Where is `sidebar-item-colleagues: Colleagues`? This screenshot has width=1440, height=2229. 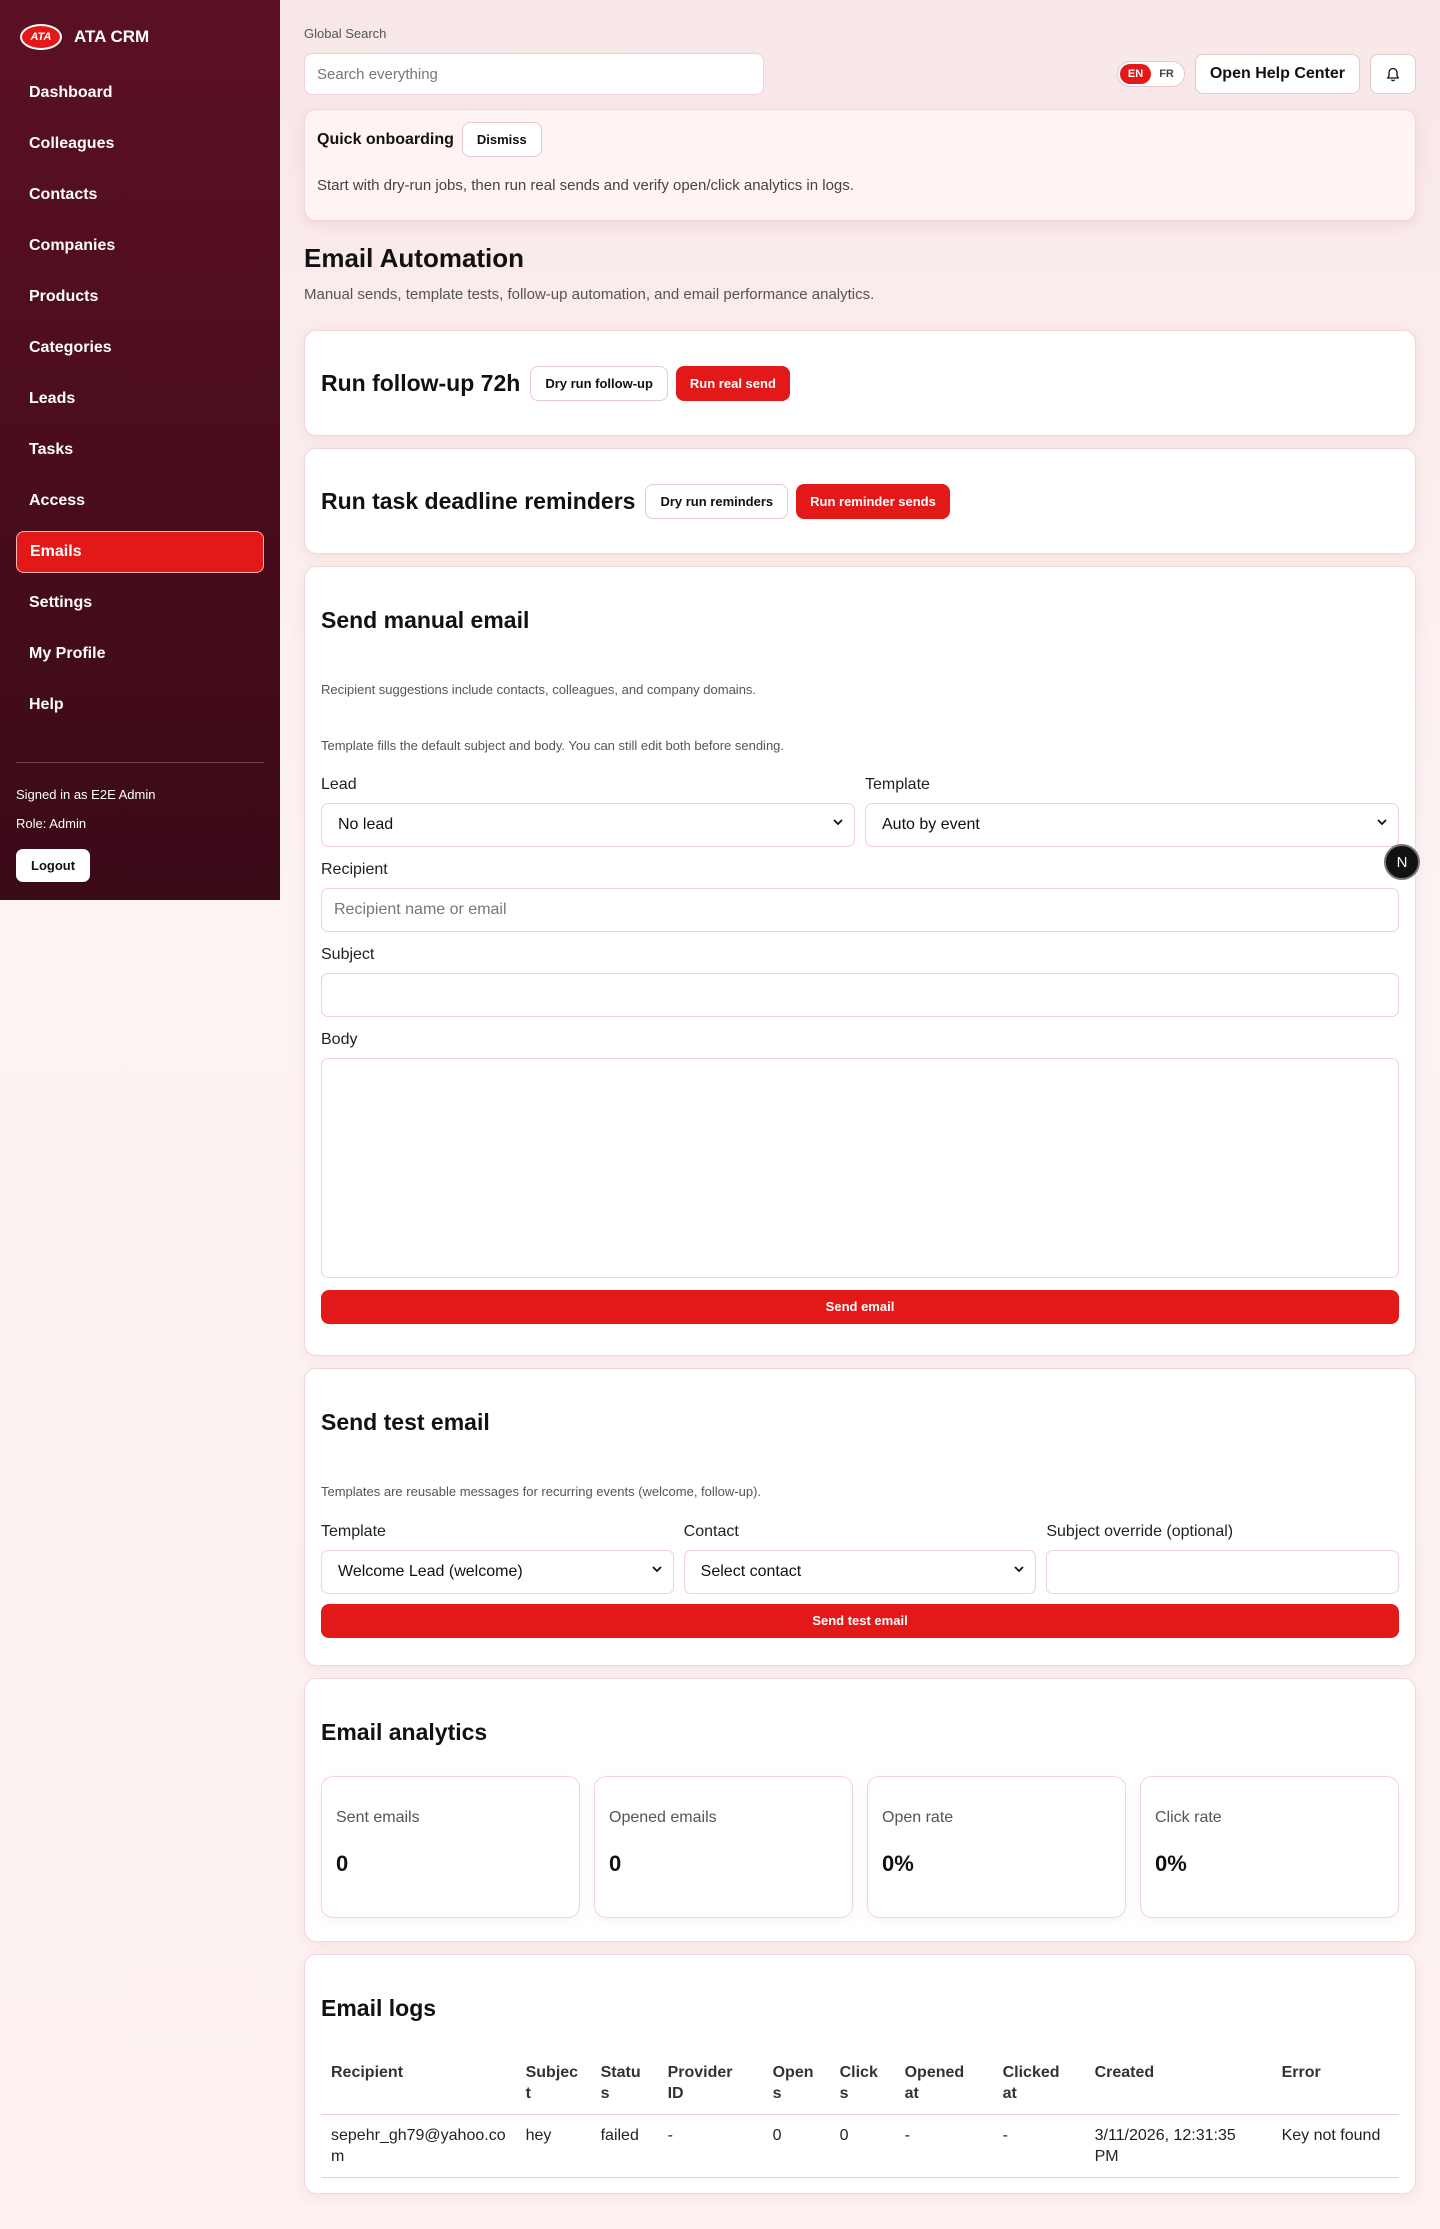 sidebar-item-colleagues: Colleagues is located at coordinates (140, 144).